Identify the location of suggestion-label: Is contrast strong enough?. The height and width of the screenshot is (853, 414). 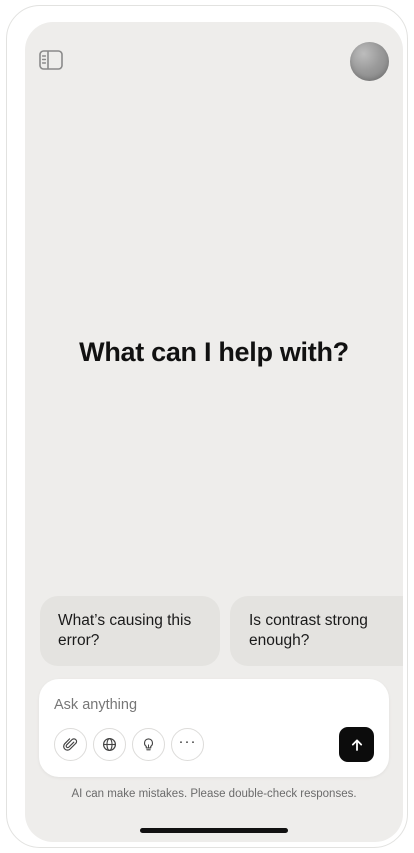
(308, 630).